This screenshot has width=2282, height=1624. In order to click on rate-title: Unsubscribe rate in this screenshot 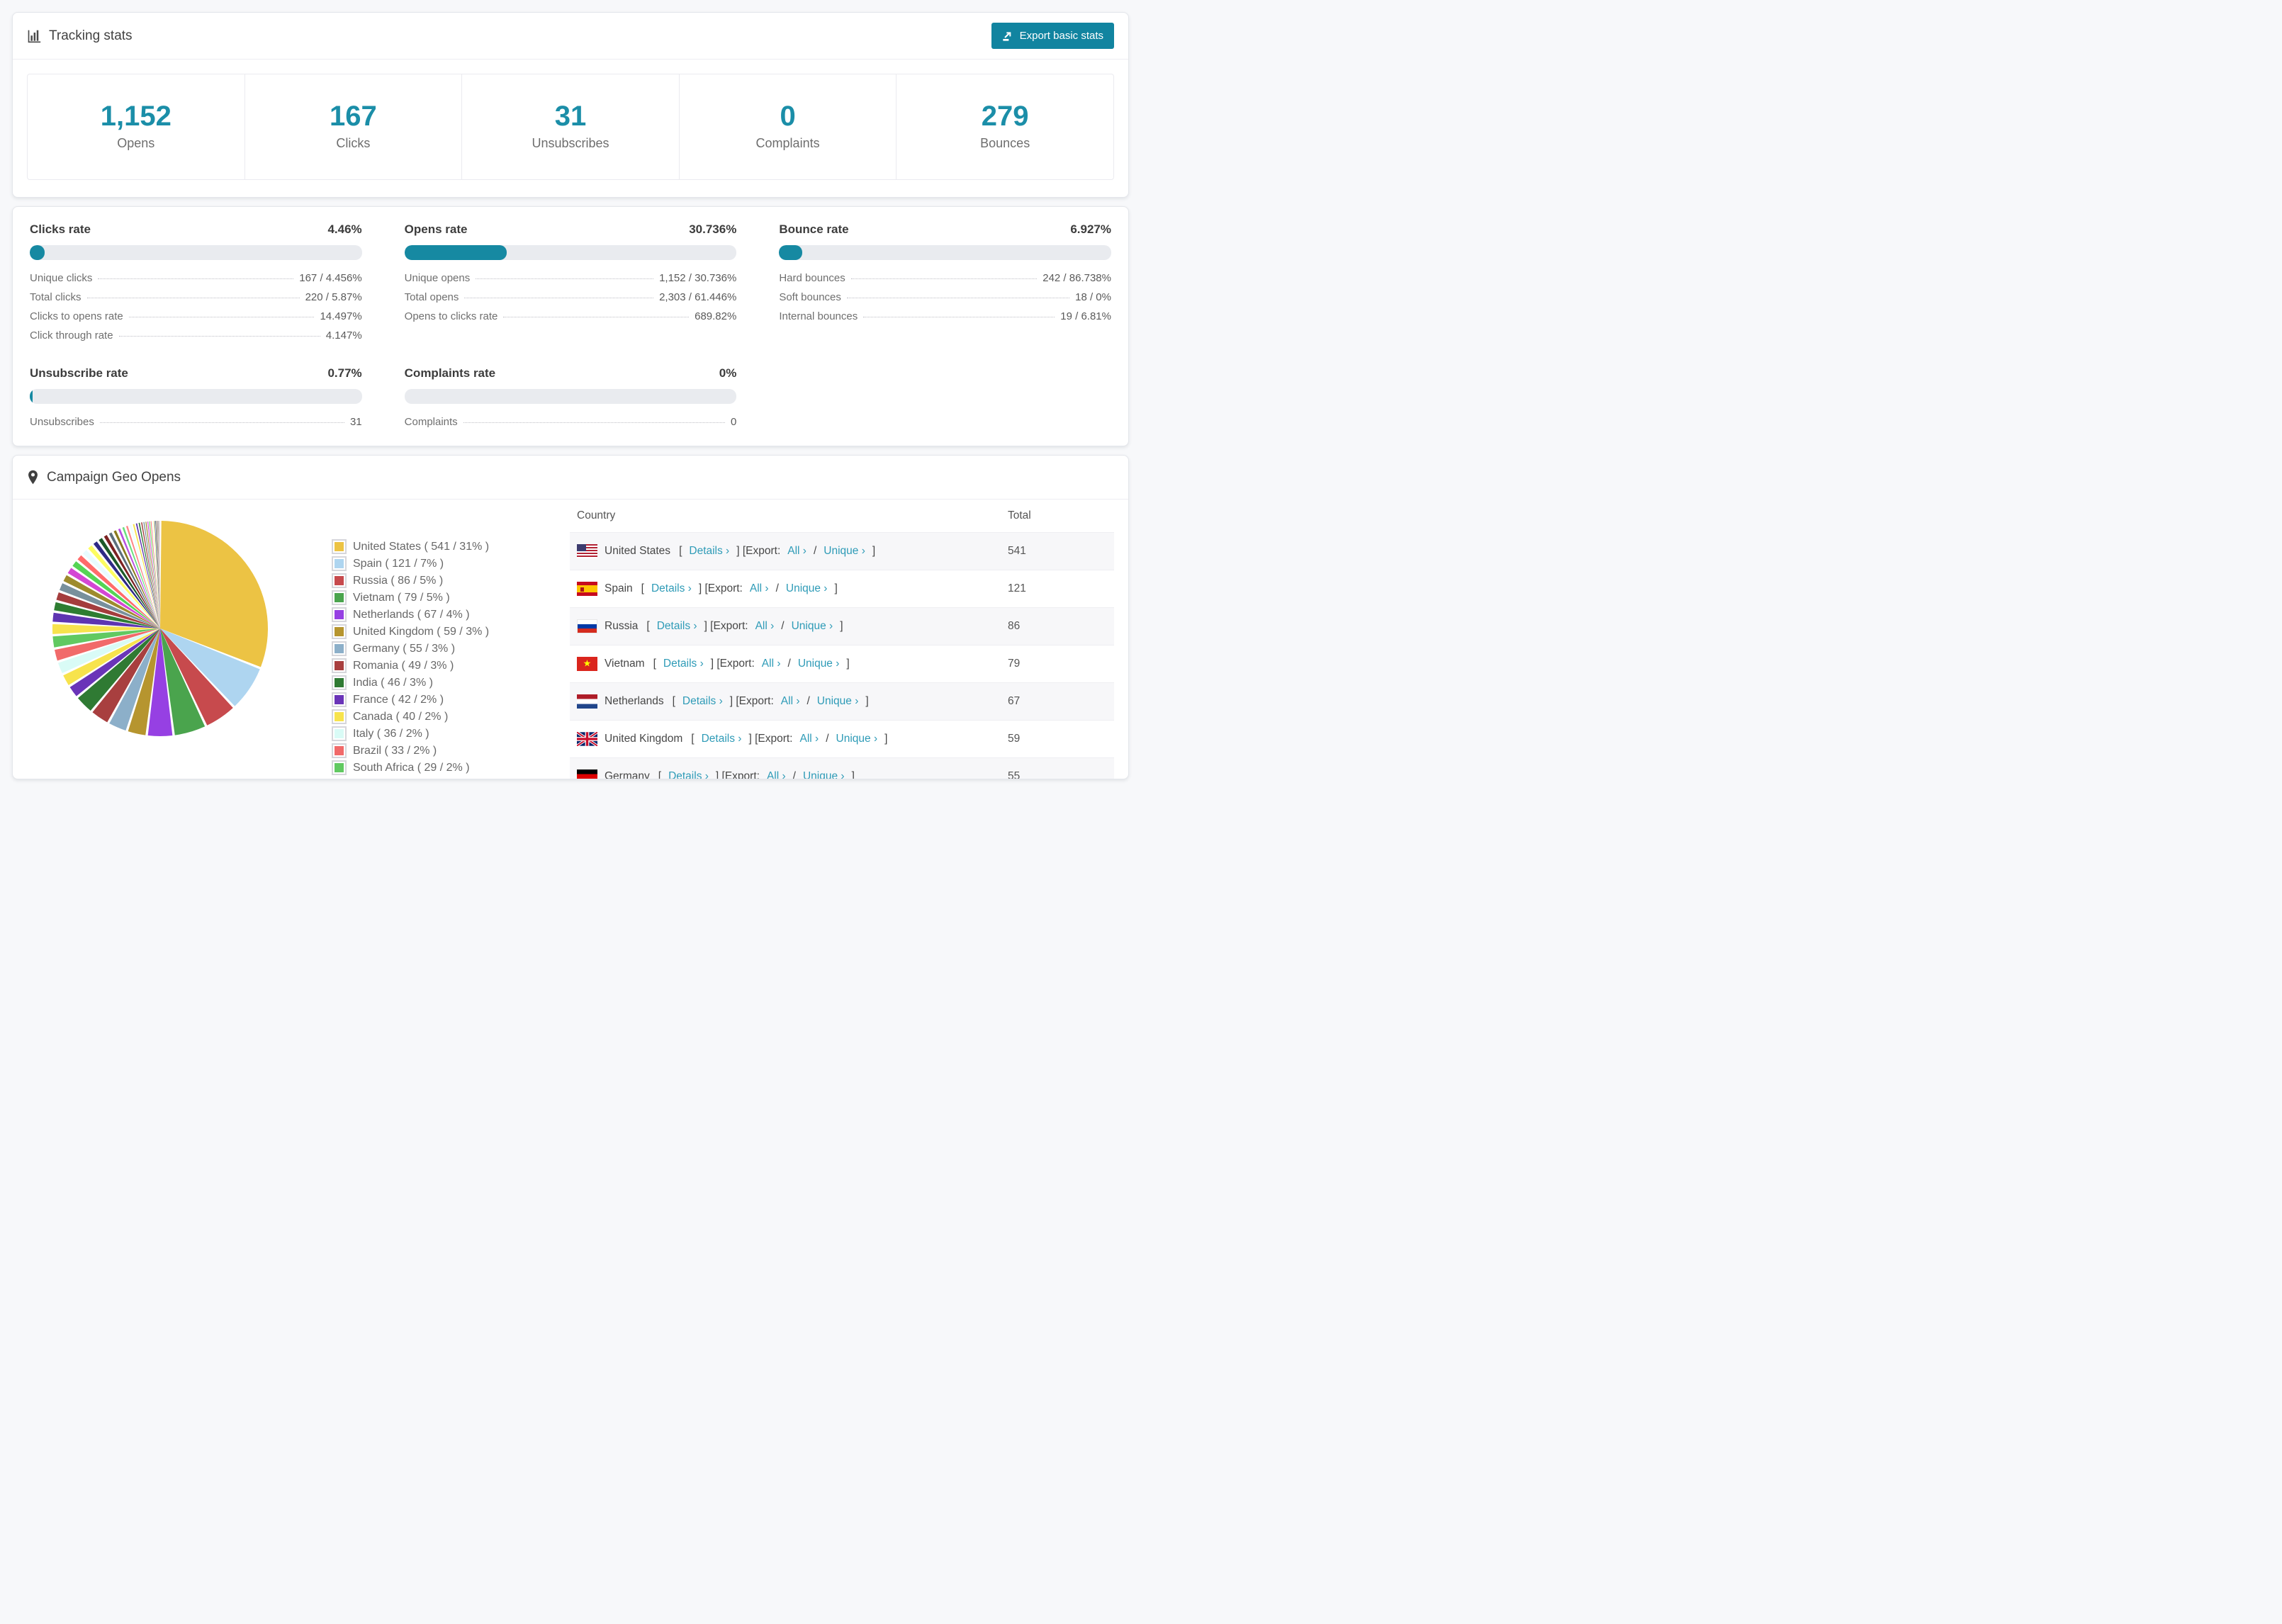, I will do `click(79, 373)`.